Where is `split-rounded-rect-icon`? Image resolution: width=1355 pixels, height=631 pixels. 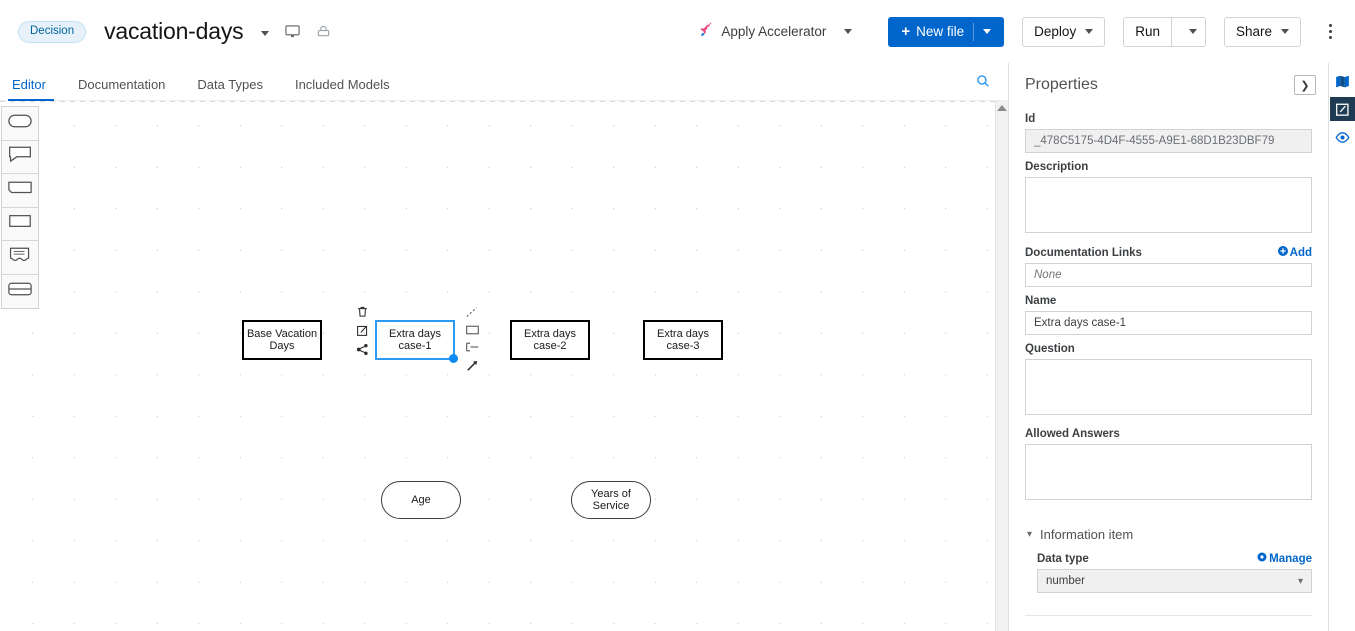 split-rounded-rect-icon is located at coordinates (20, 291).